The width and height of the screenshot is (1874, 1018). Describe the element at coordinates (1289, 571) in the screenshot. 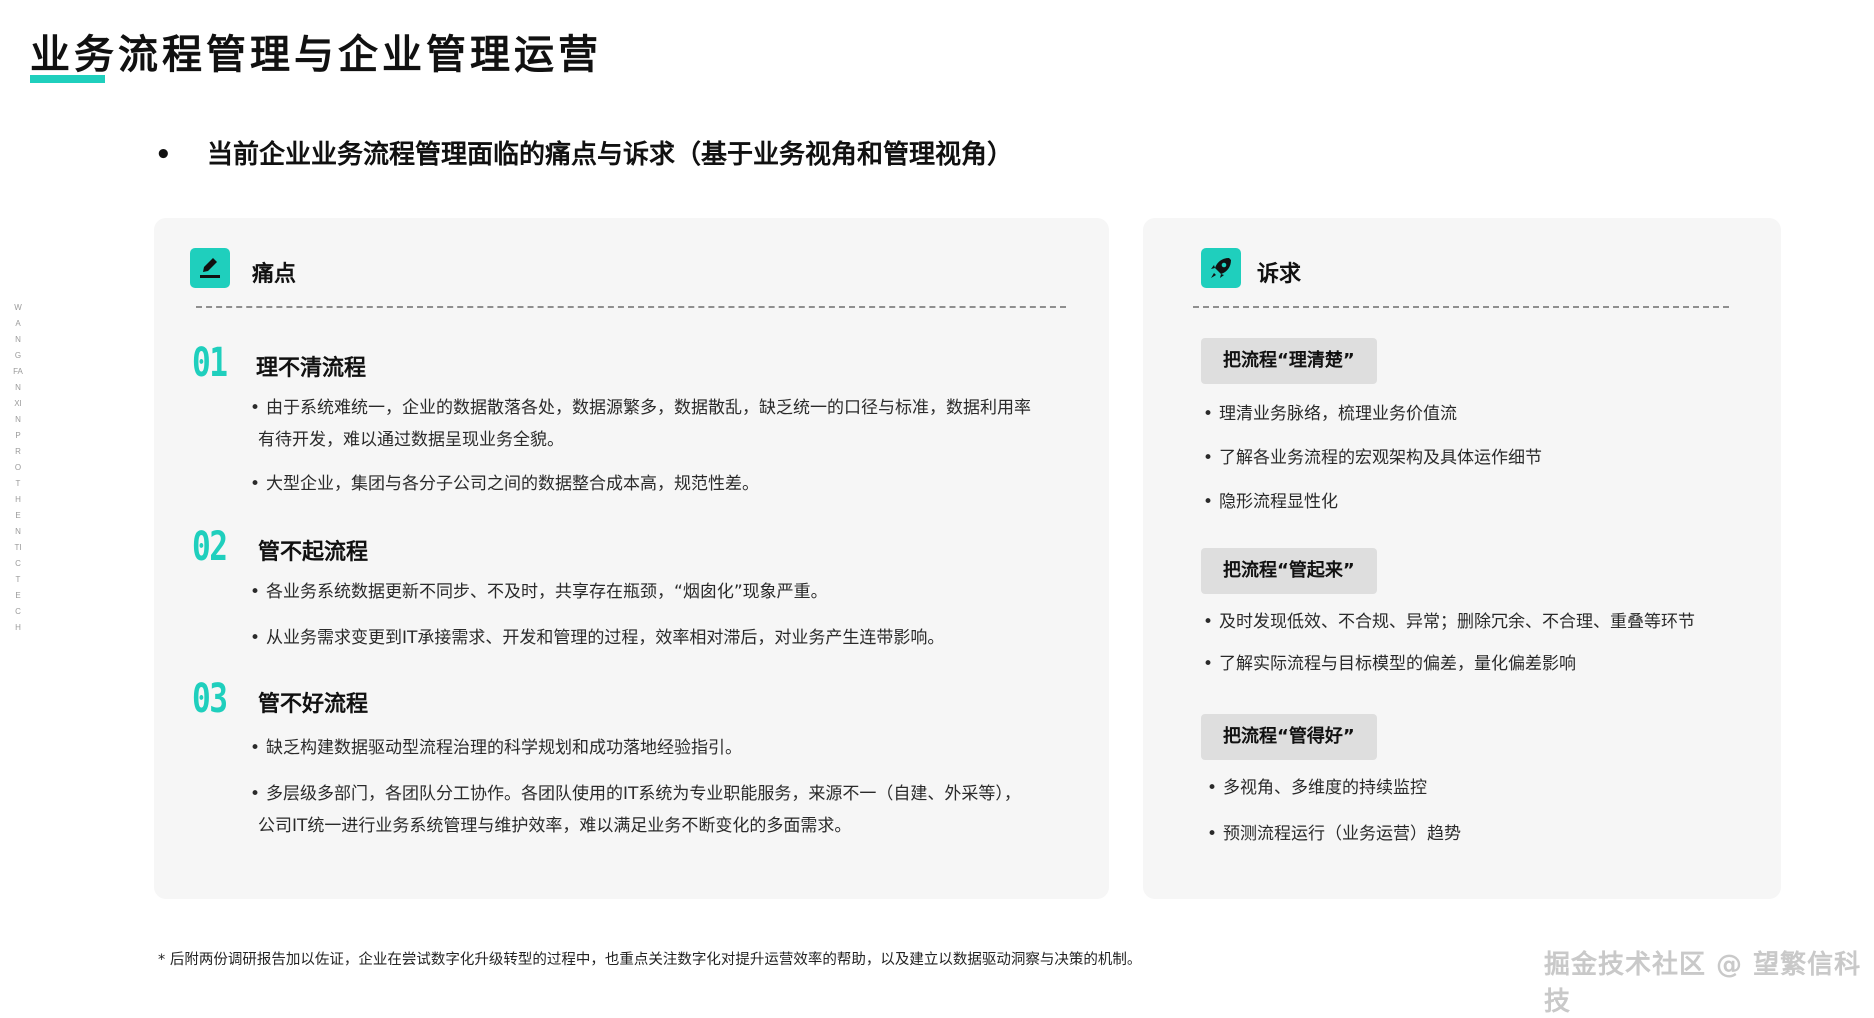

I see `demand-tag: 把流程“管起来”` at that location.